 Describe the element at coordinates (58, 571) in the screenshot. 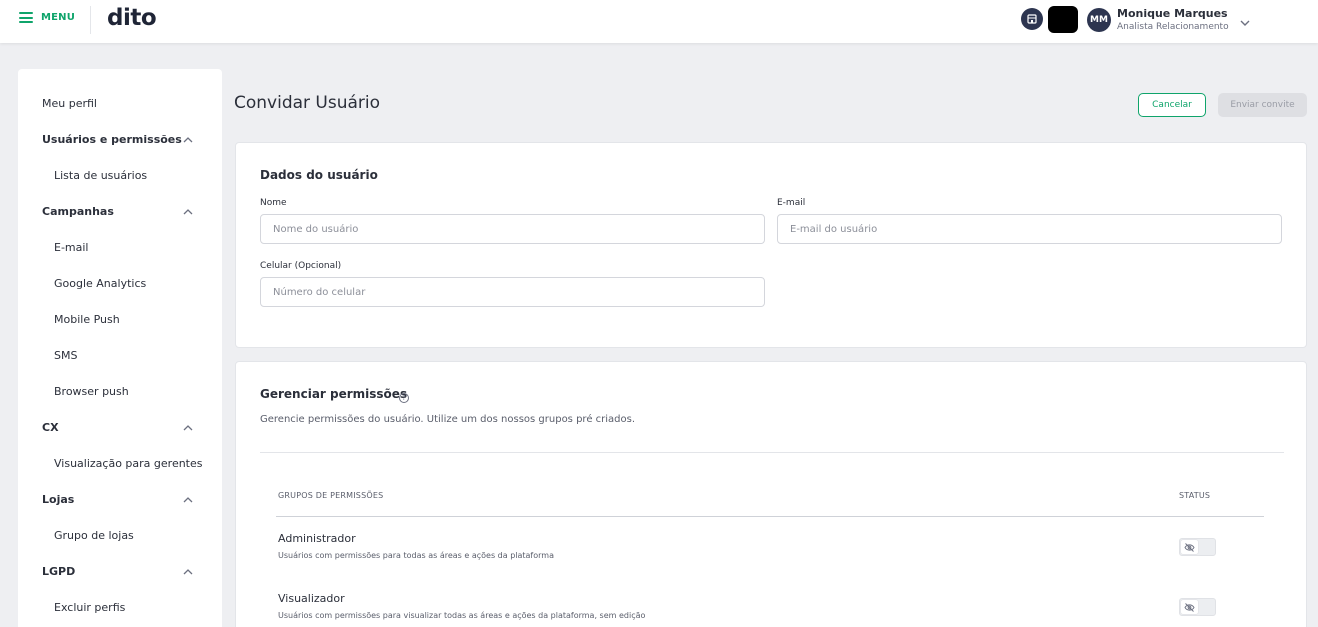

I see `sidebar-group-lgpd: LGPD` at that location.